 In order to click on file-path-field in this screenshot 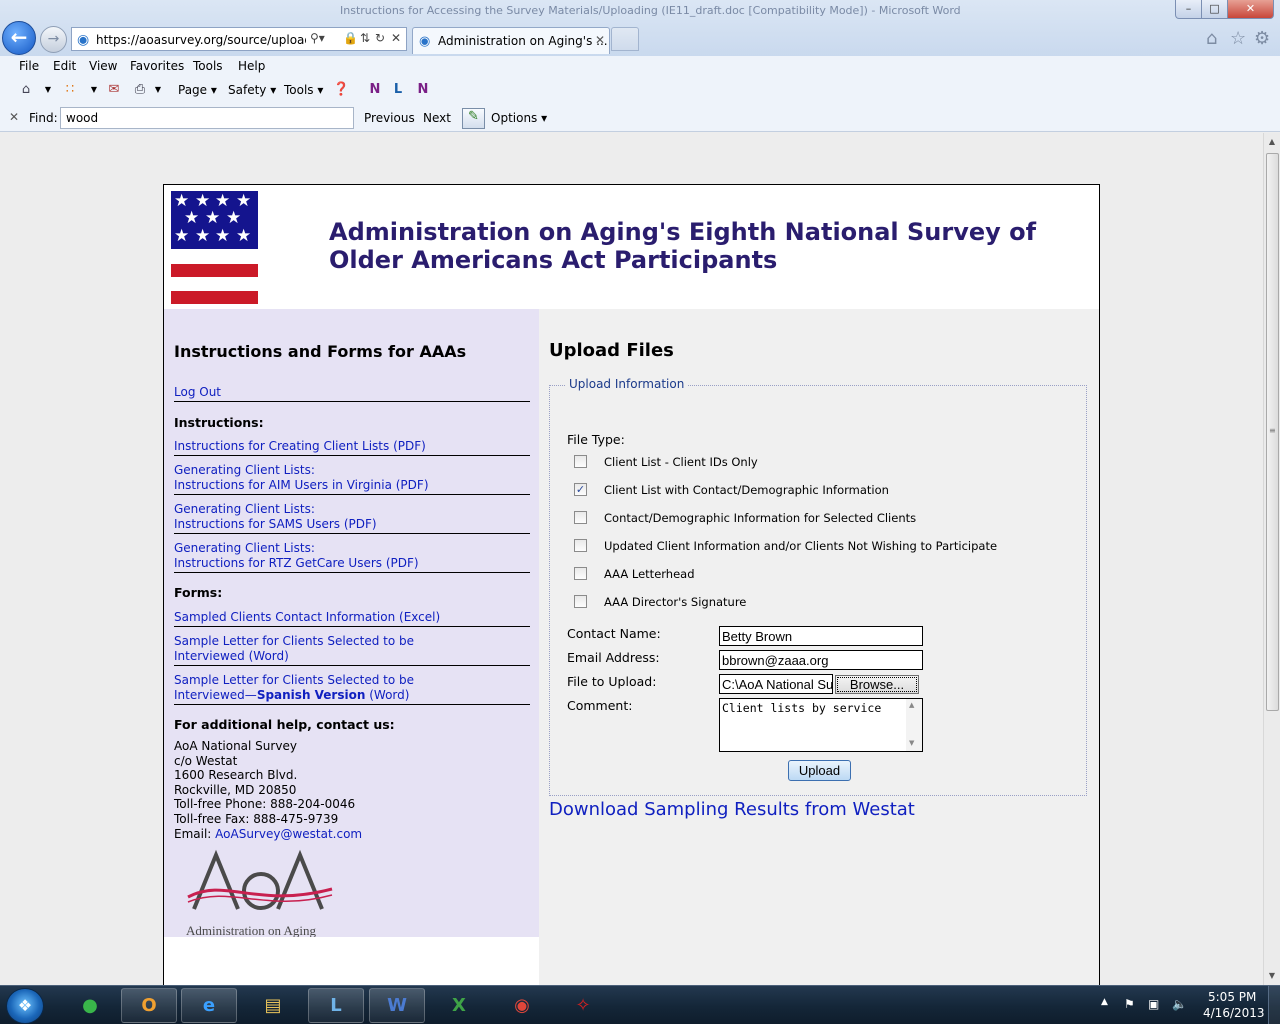, I will do `click(776, 684)`.